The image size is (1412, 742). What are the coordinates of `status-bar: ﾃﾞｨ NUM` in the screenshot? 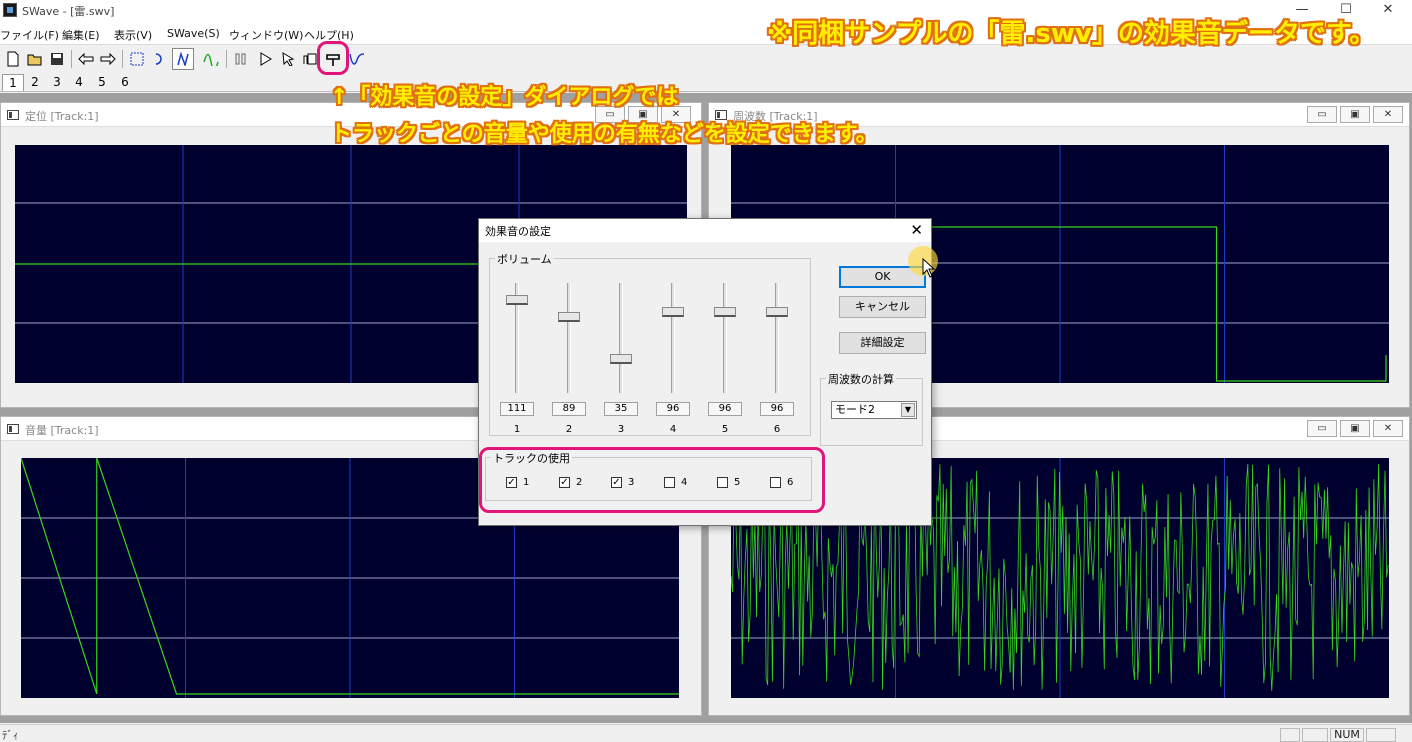 It's located at (706, 733).